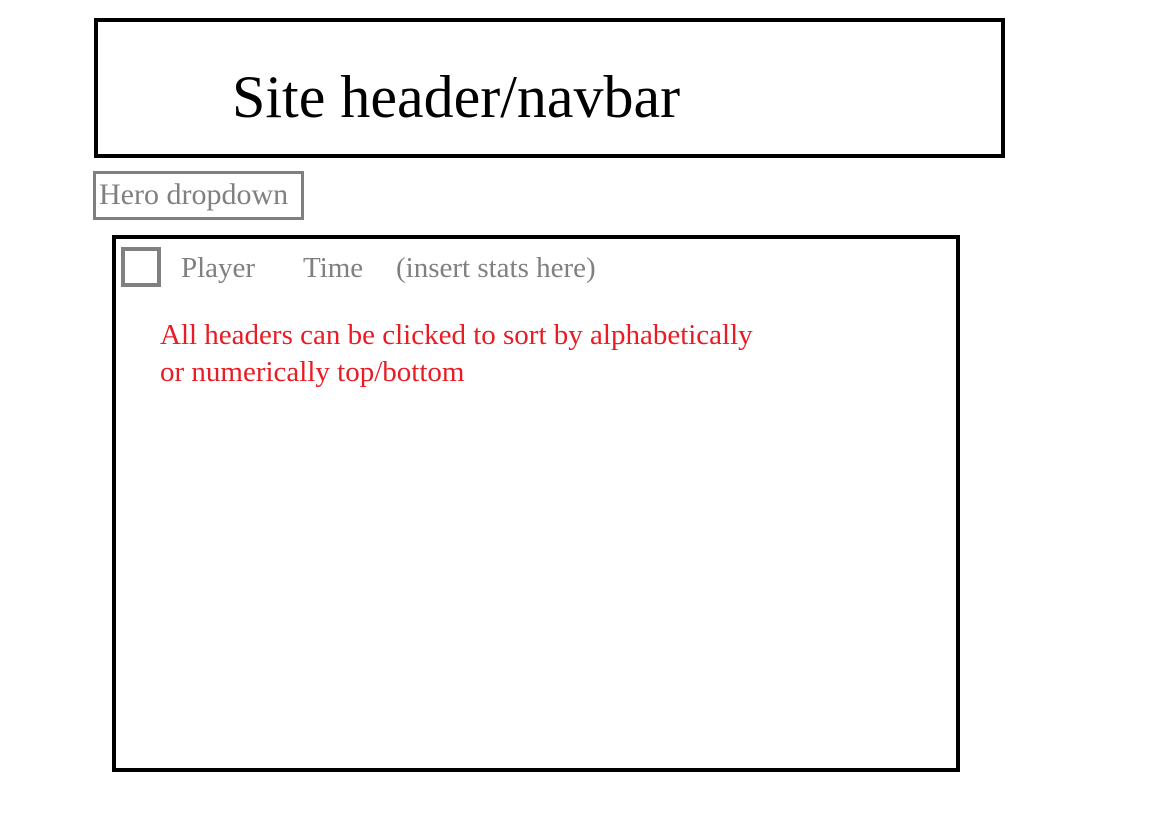 Image resolution: width=1158 pixels, height=832 pixels. Describe the element at coordinates (218, 268) in the screenshot. I see `column-header-player: Player` at that location.